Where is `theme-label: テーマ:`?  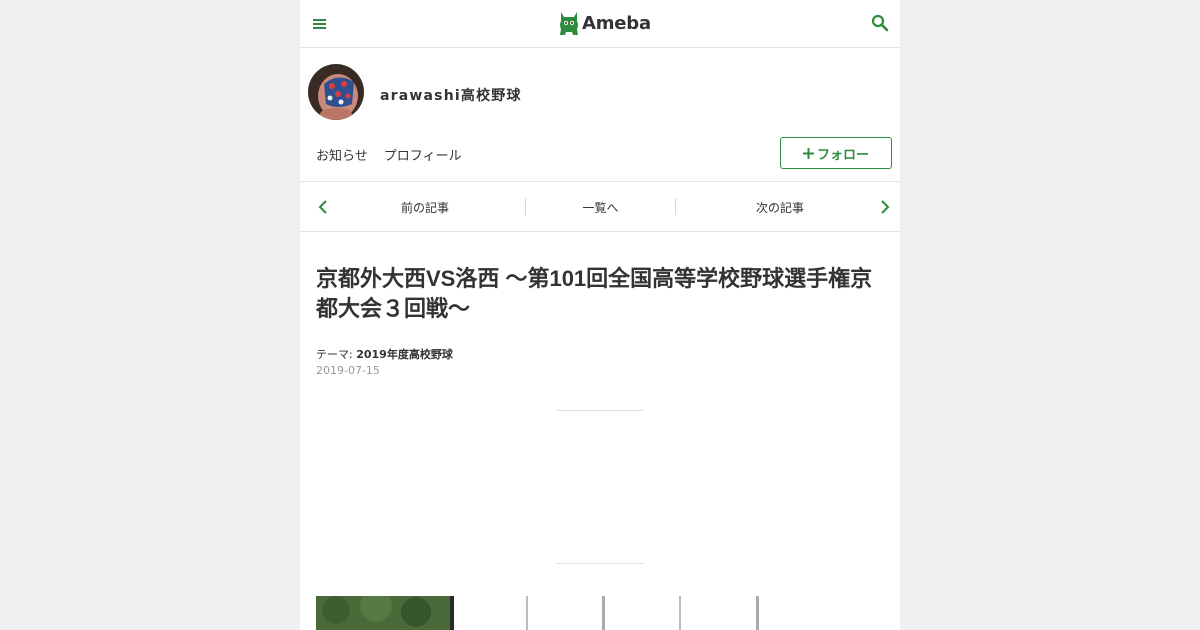 theme-label: テーマ: is located at coordinates (334, 354).